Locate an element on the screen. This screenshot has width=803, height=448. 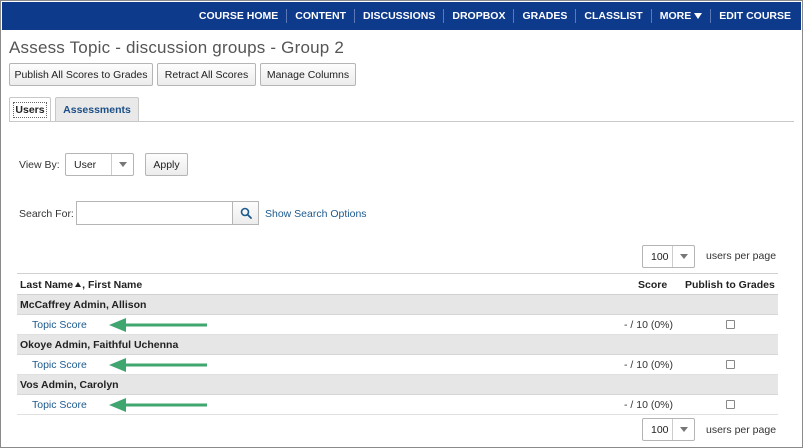
nav-more: MORE is located at coordinates (680, 16).